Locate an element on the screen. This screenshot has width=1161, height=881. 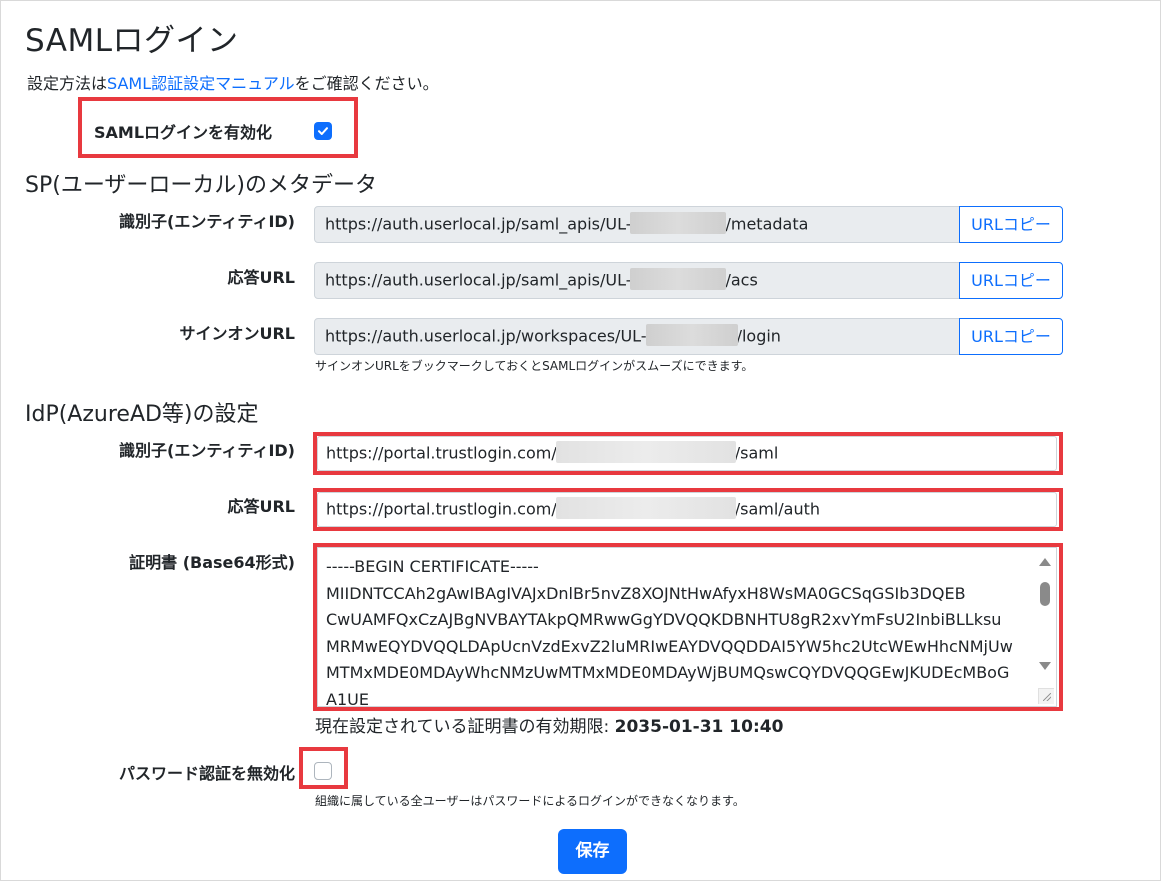
certificate-expiry-value: 2035-01-31 10:40 is located at coordinates (699, 727).